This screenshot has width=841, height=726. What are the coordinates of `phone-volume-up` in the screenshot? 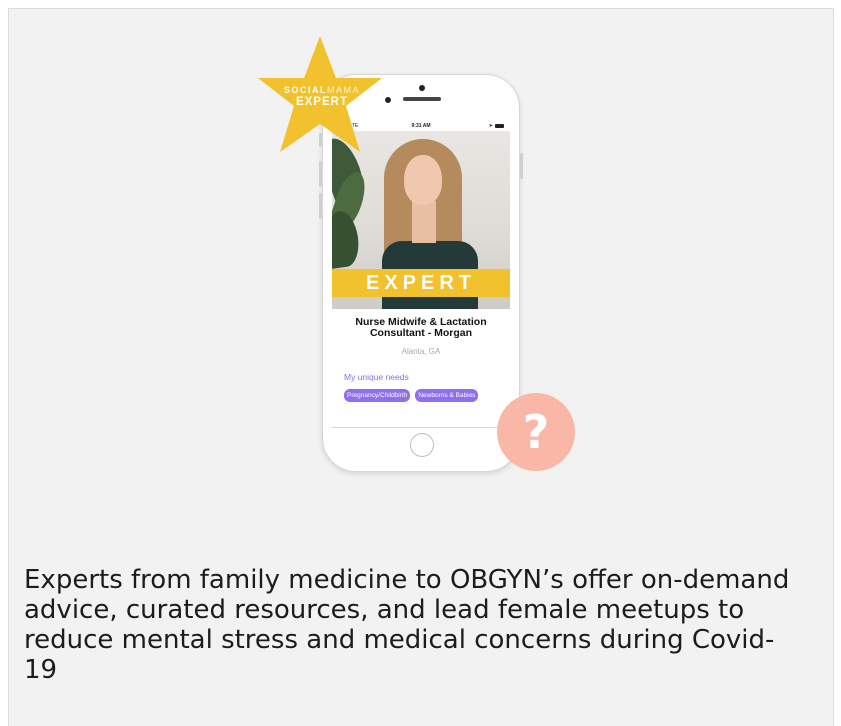 It's located at (320, 174).